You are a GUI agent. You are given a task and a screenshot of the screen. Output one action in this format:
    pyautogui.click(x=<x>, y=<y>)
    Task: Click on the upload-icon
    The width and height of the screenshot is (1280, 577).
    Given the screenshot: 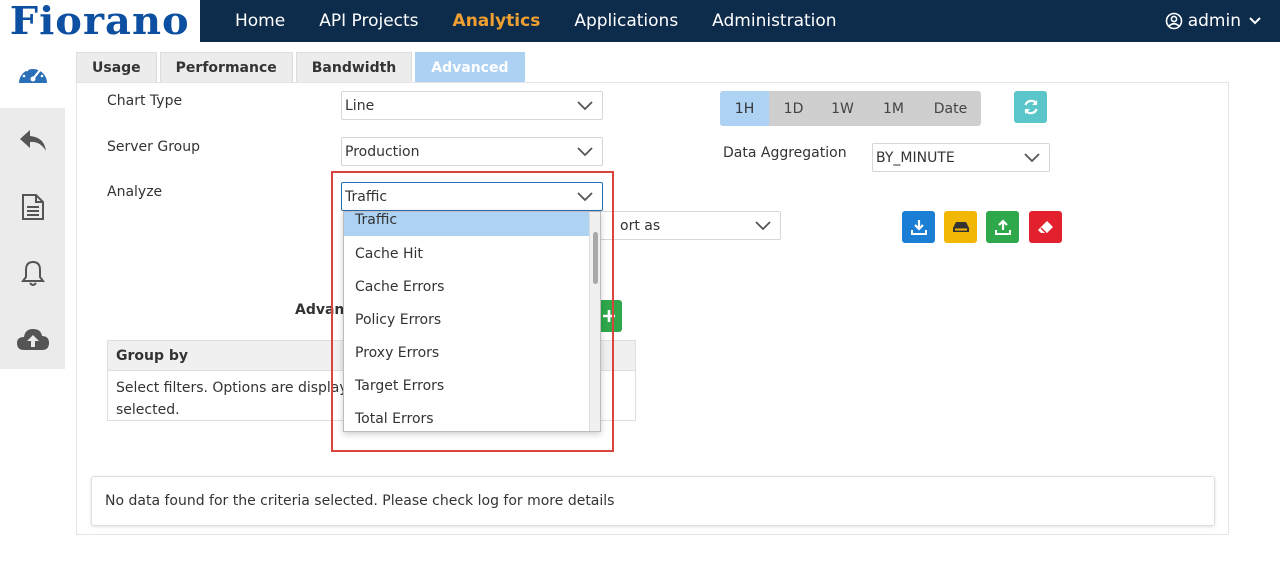 What is the action you would take?
    pyautogui.click(x=1002, y=227)
    